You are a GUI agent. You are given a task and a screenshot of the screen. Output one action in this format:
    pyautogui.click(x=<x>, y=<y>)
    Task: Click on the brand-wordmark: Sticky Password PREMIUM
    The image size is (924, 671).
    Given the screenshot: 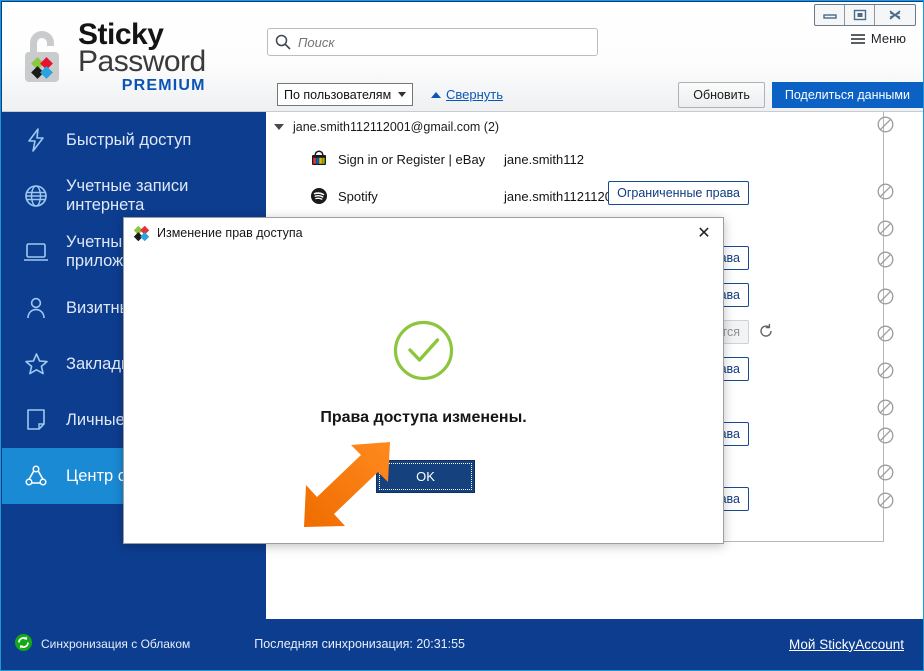 What is the action you would take?
    pyautogui.click(x=142, y=57)
    